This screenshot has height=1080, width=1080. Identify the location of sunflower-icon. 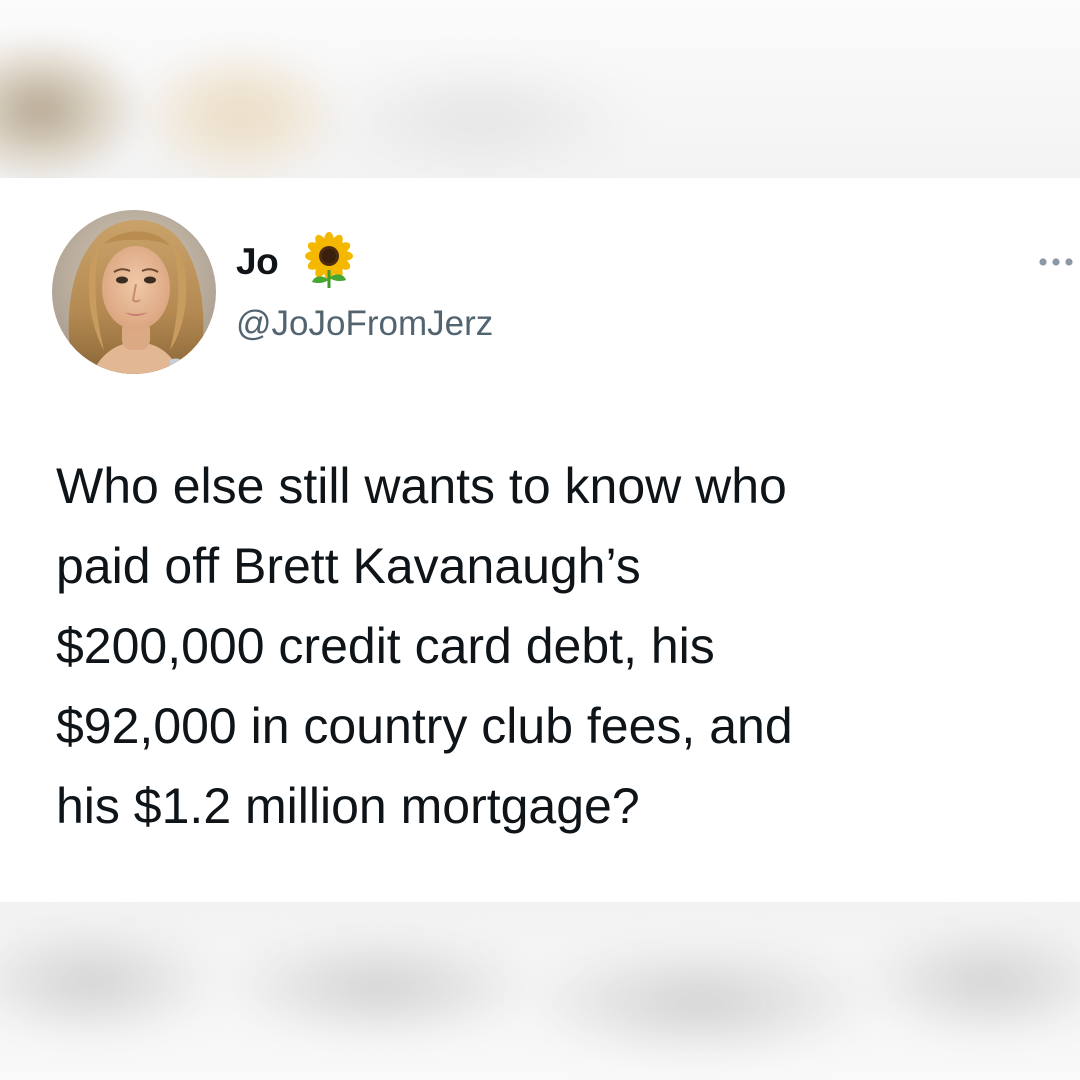
(329, 261).